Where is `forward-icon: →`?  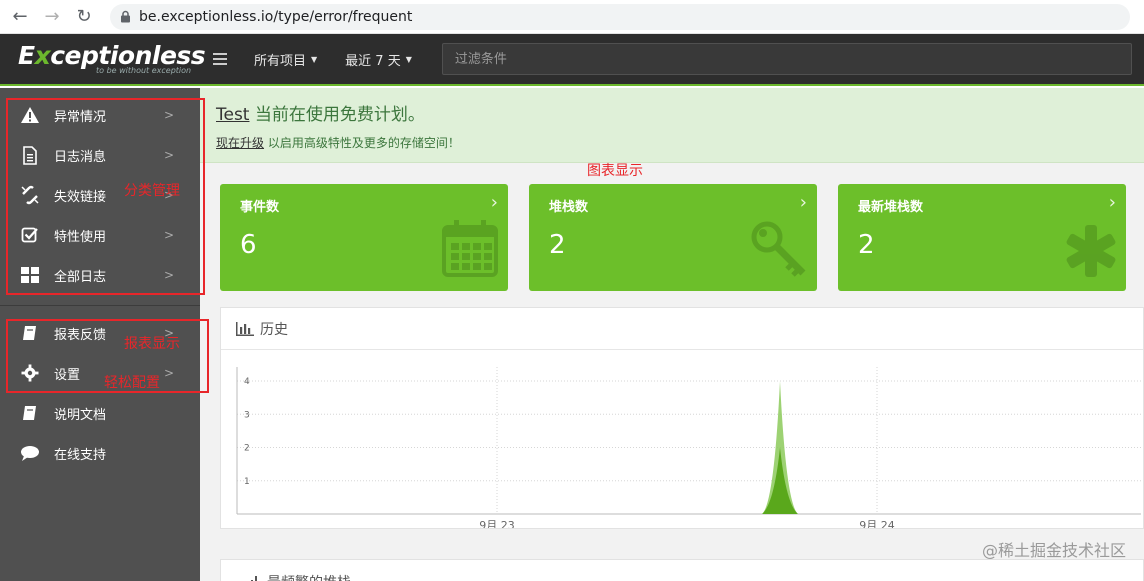 forward-icon: → is located at coordinates (52, 17).